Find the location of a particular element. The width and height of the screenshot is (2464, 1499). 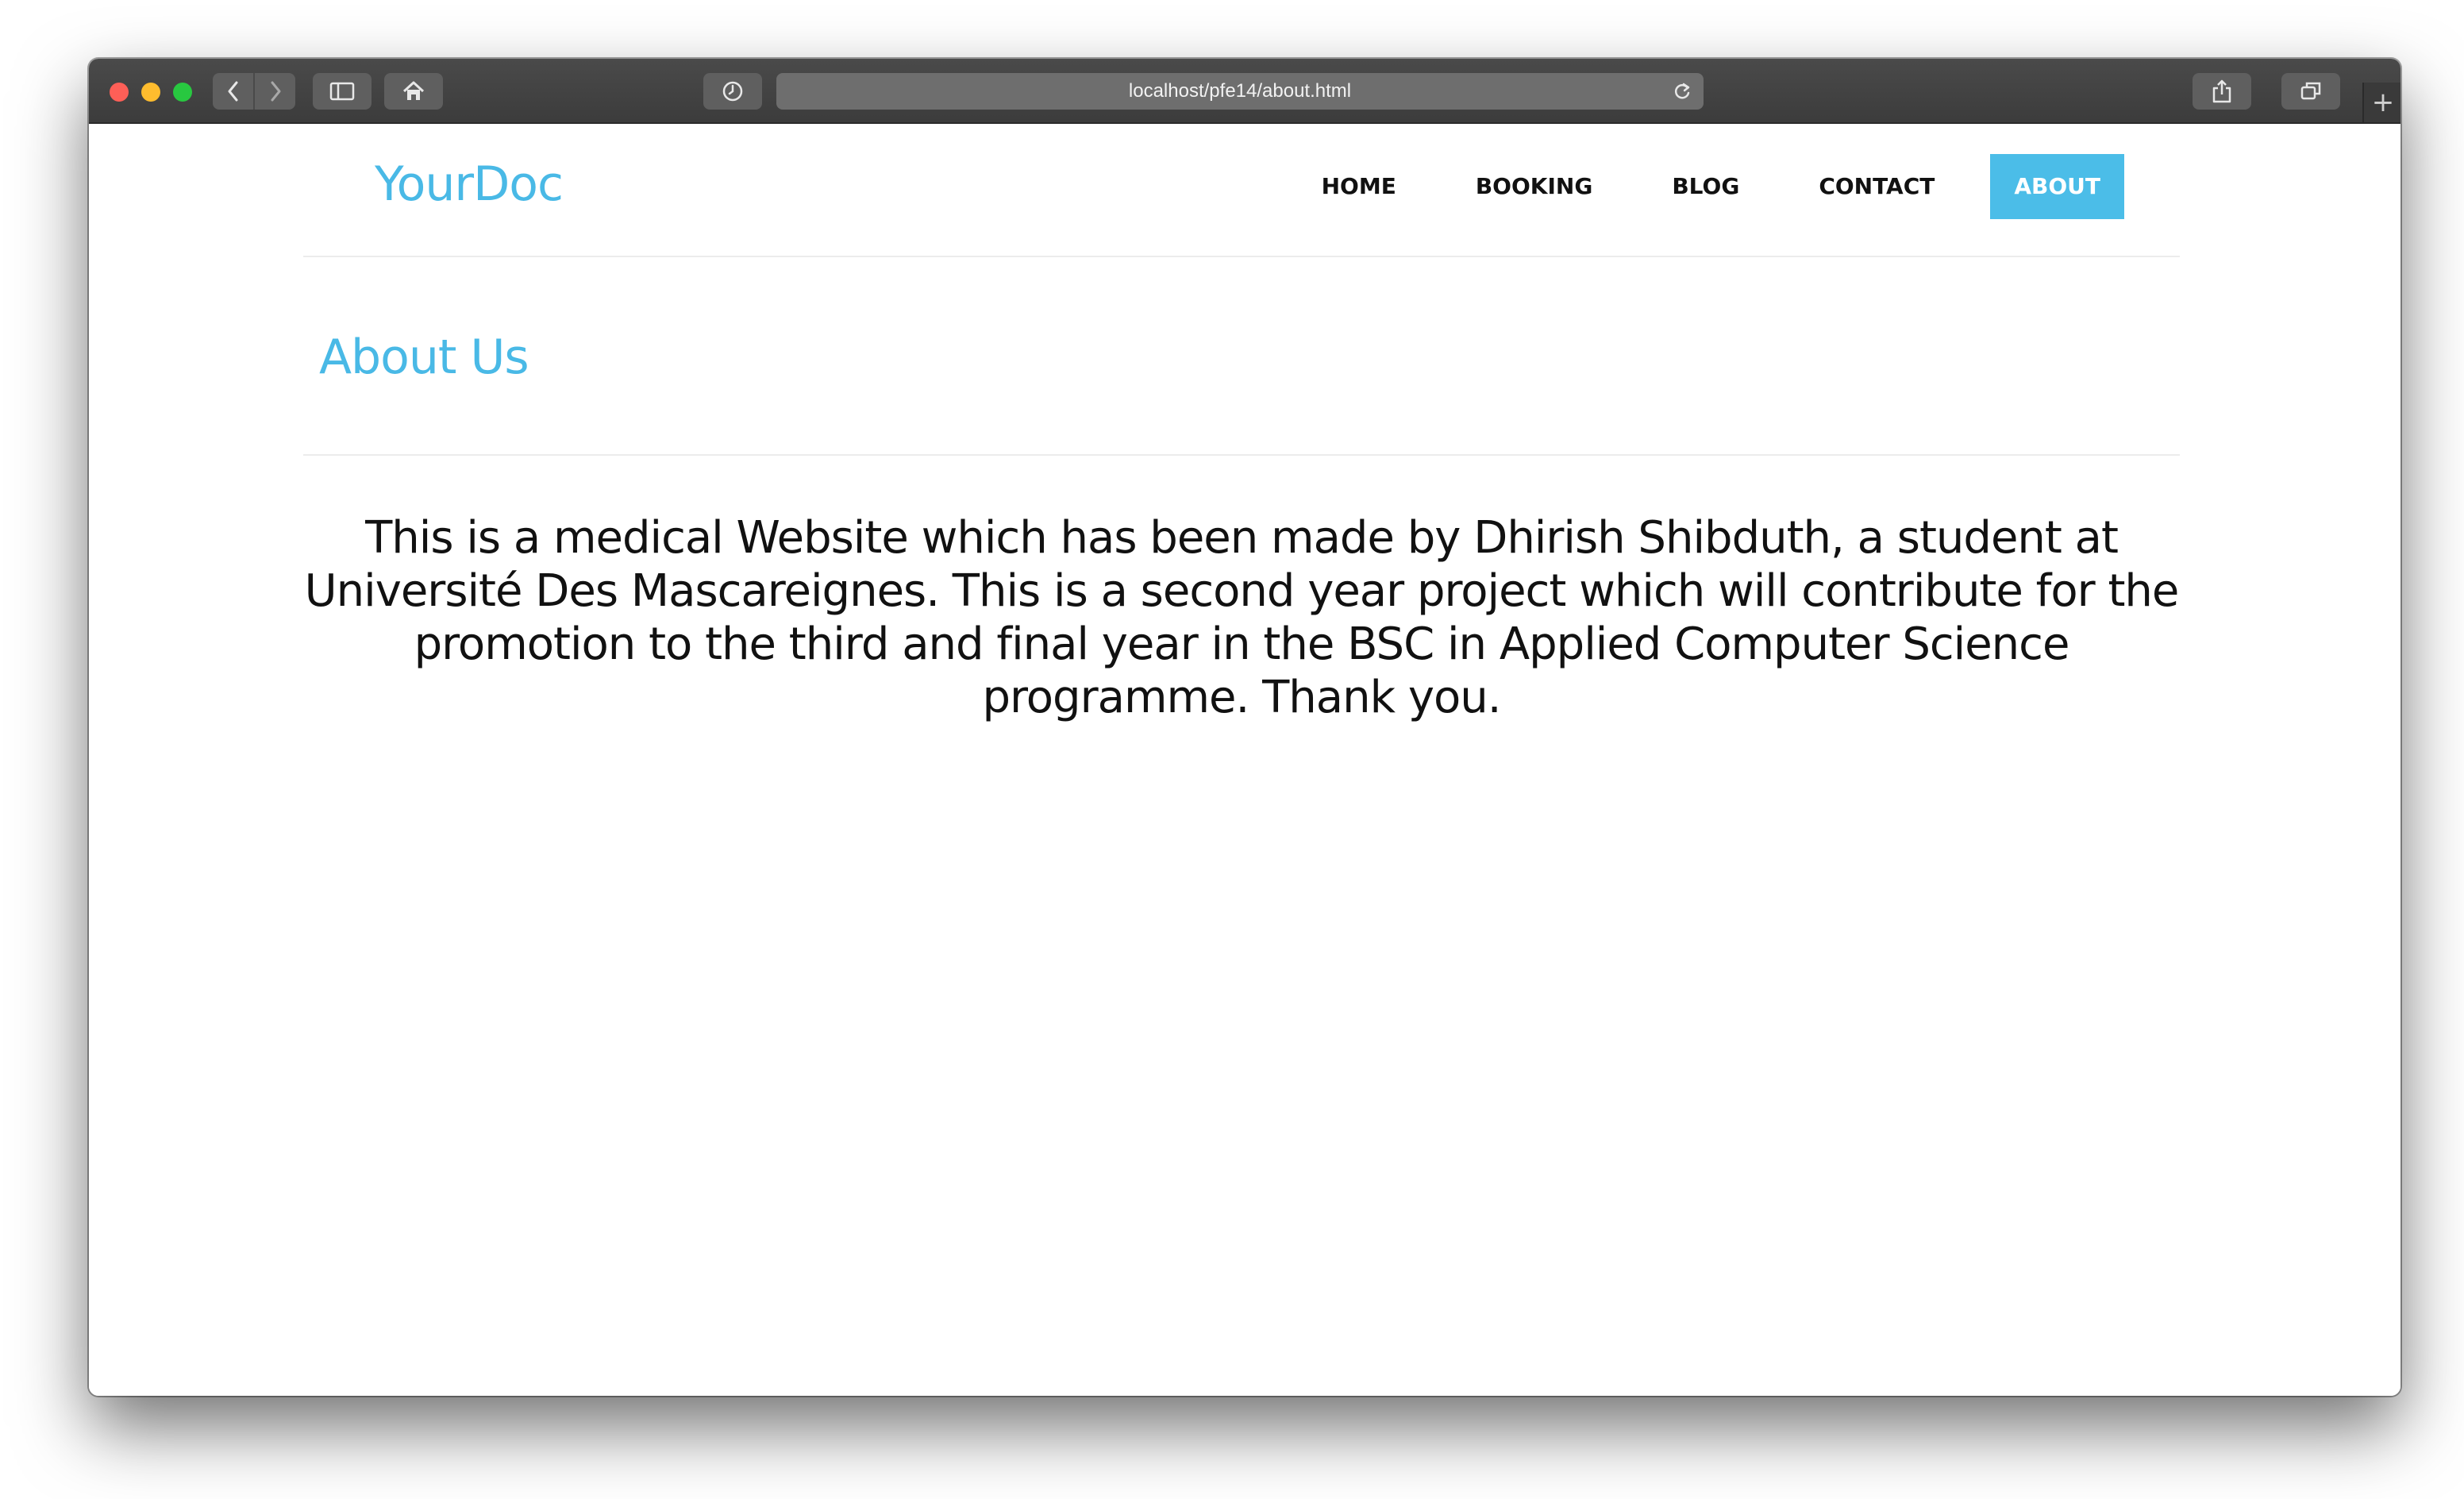

browser-toolbar: localhost/pfe14/about.html + is located at coordinates (1244, 91).